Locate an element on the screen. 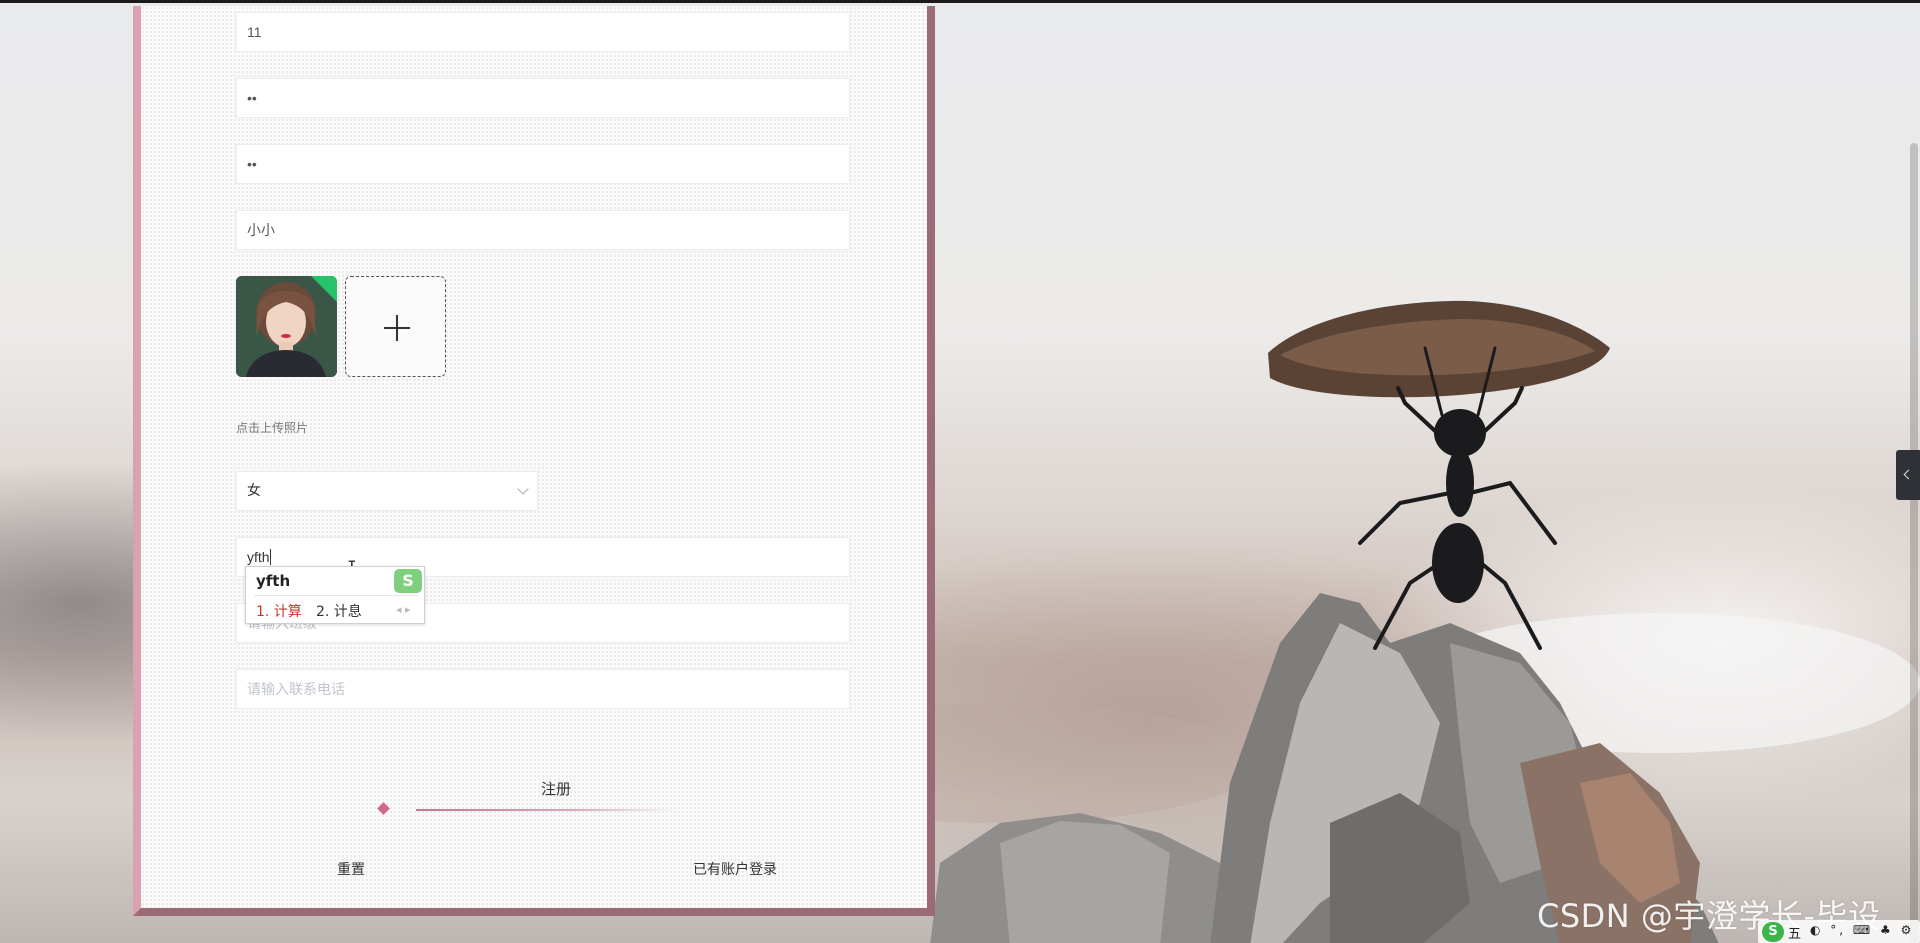 The height and width of the screenshot is (943, 1920). ime-status-bar: S 五 ◐ °, ⌨ ♣ ⚙ is located at coordinates (1839, 931).